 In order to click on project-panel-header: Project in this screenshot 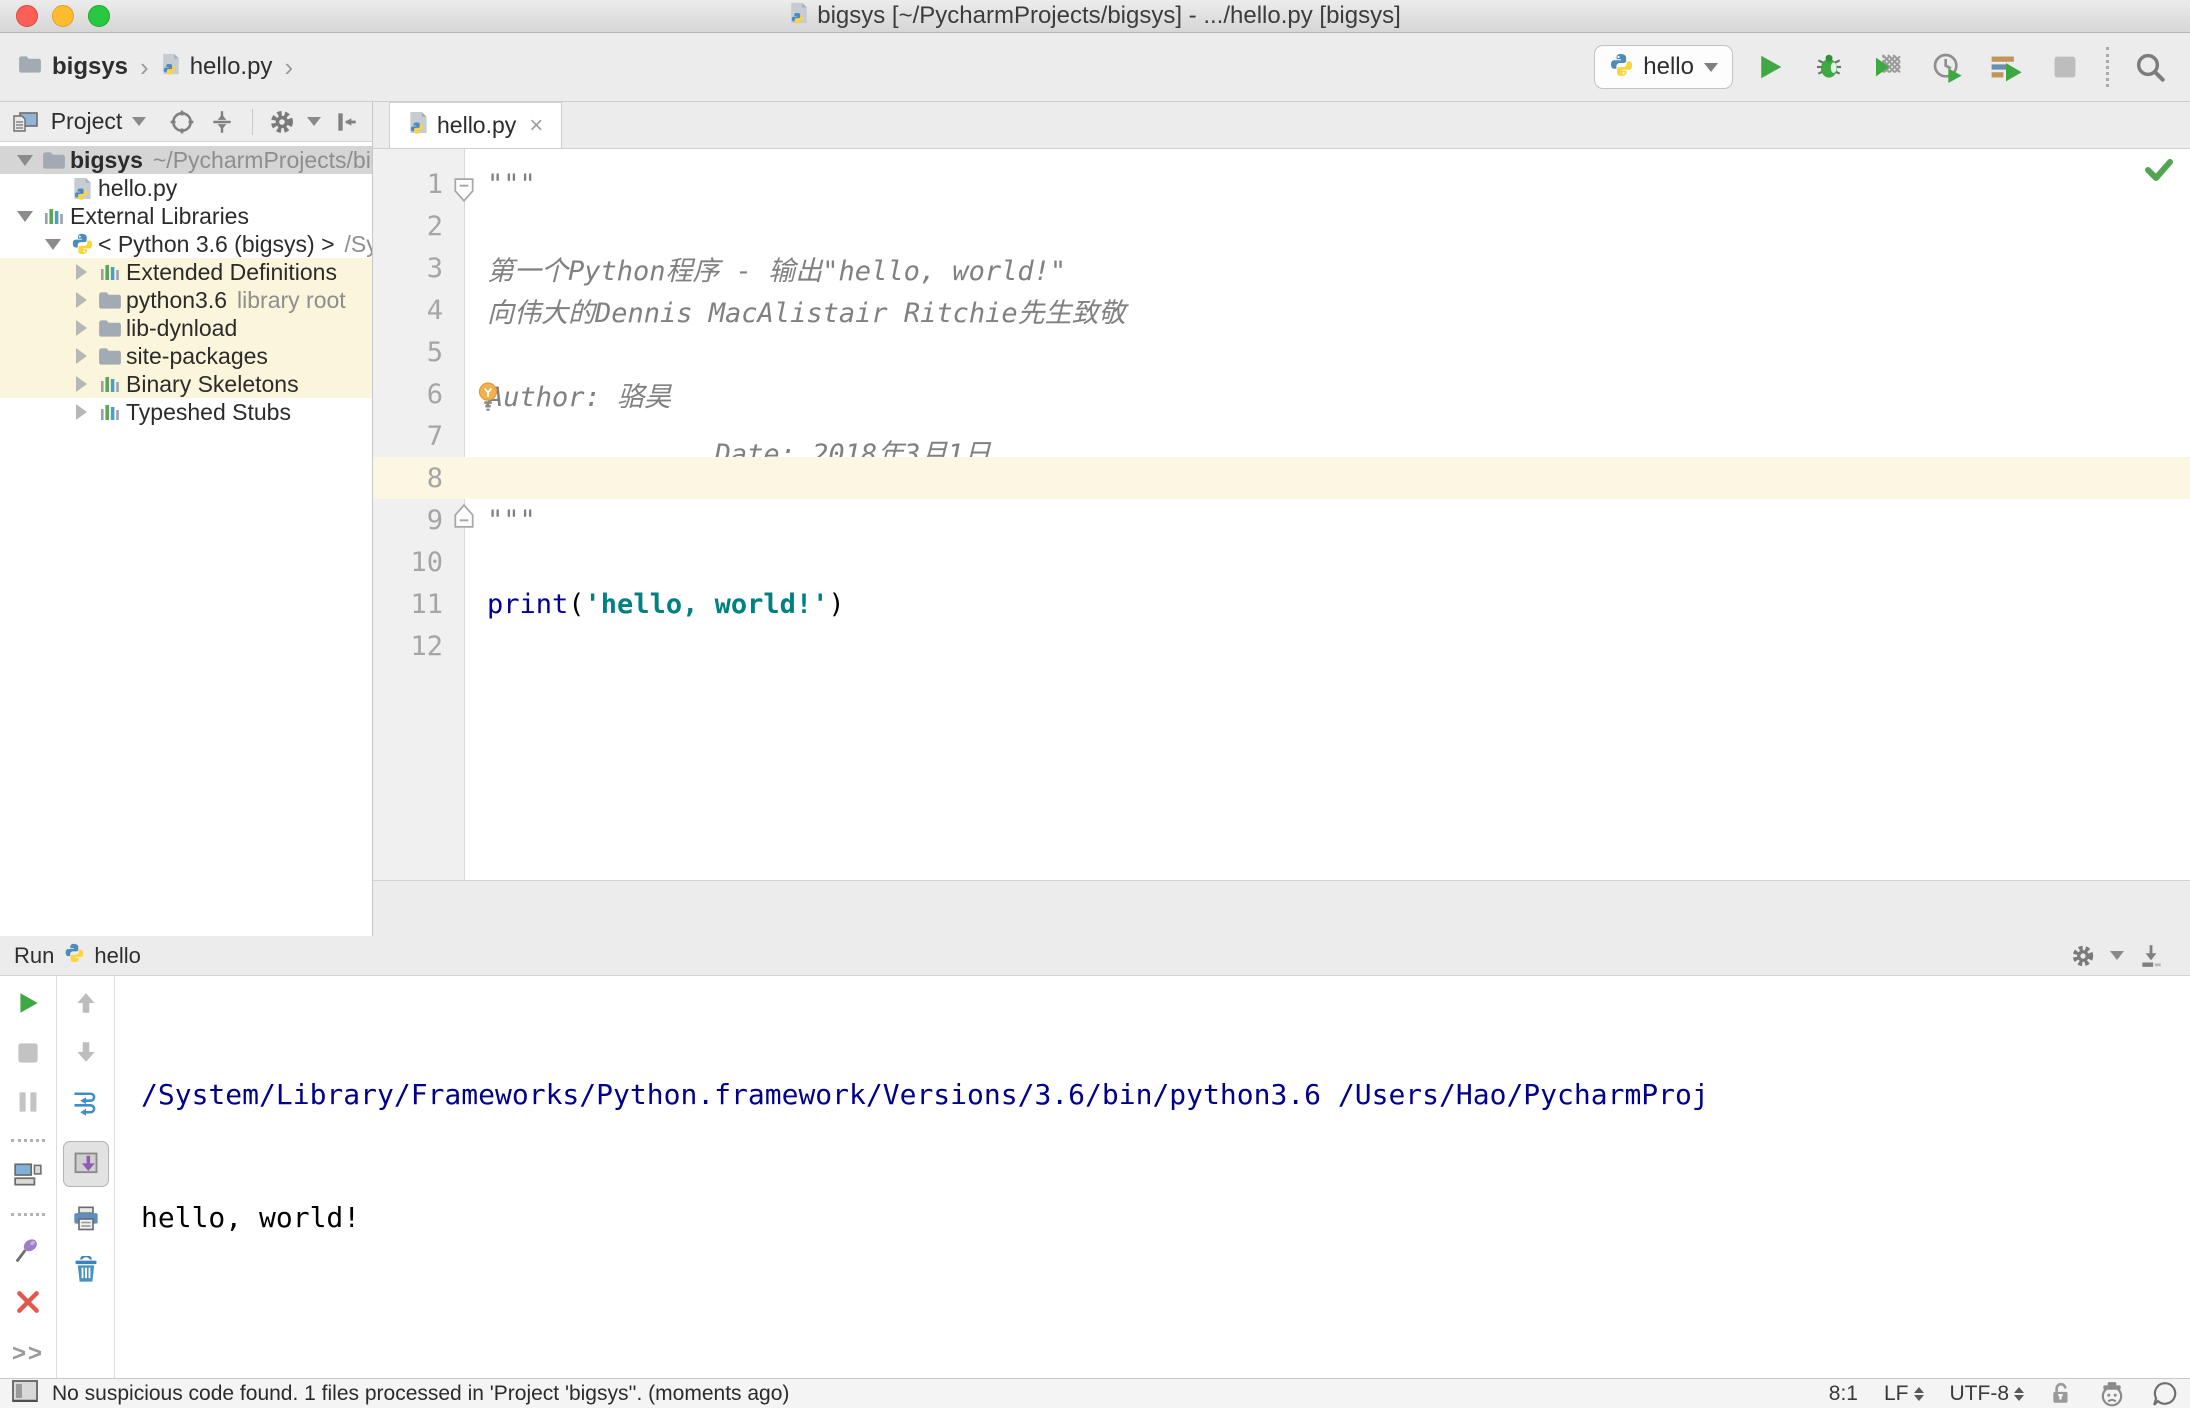, I will do `click(186, 122)`.